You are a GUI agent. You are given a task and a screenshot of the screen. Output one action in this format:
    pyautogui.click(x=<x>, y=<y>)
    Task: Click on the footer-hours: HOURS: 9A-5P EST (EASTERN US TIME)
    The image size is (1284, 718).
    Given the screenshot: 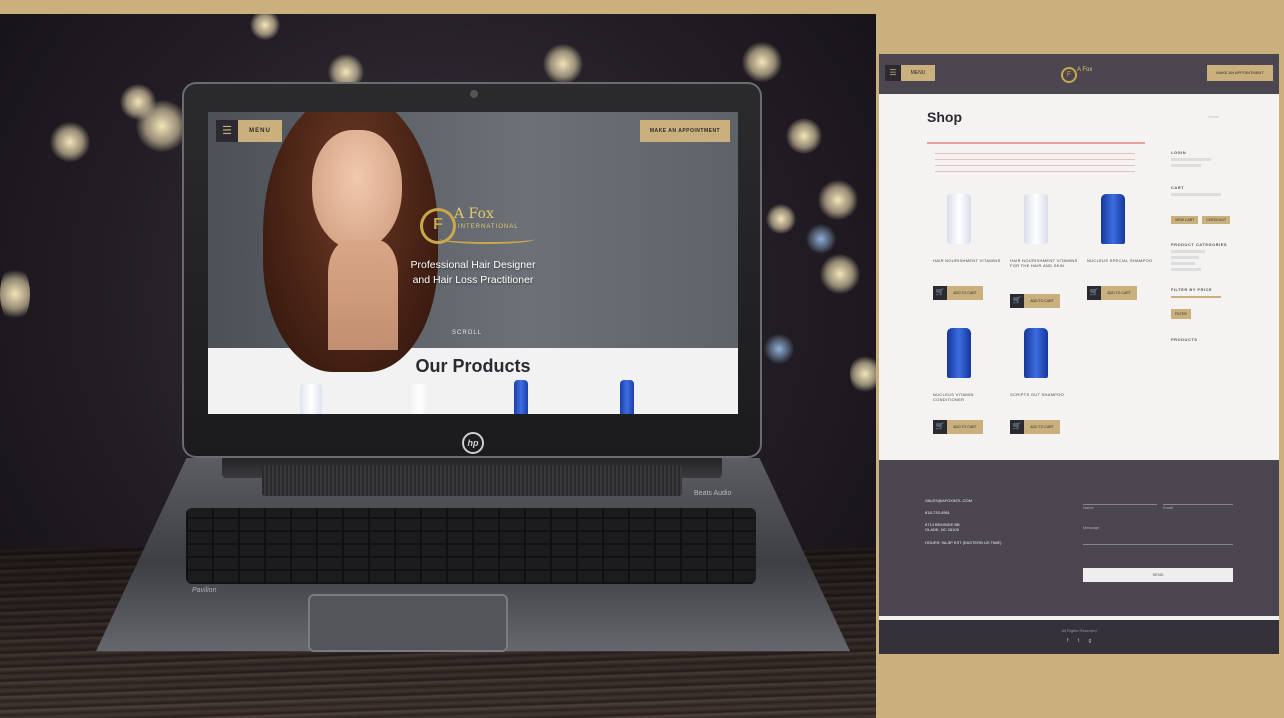 What is the action you would take?
    pyautogui.click(x=963, y=542)
    